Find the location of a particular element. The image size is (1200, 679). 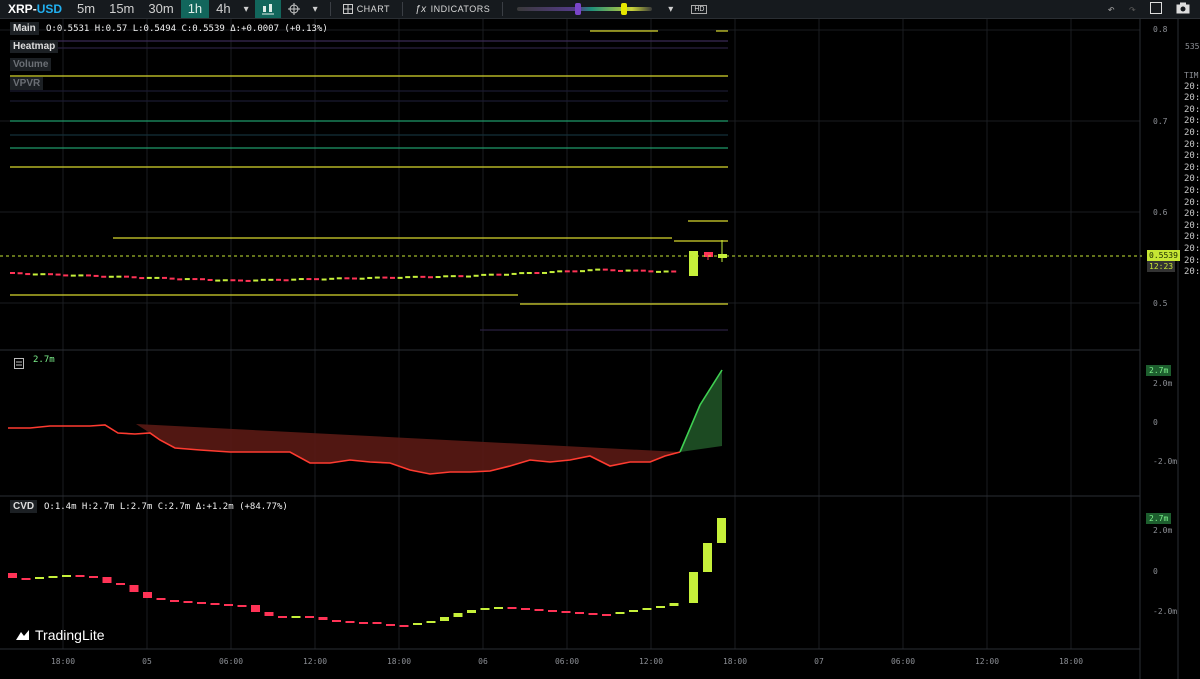

heatmap-layer-toggle: Heatmap is located at coordinates (34, 46).